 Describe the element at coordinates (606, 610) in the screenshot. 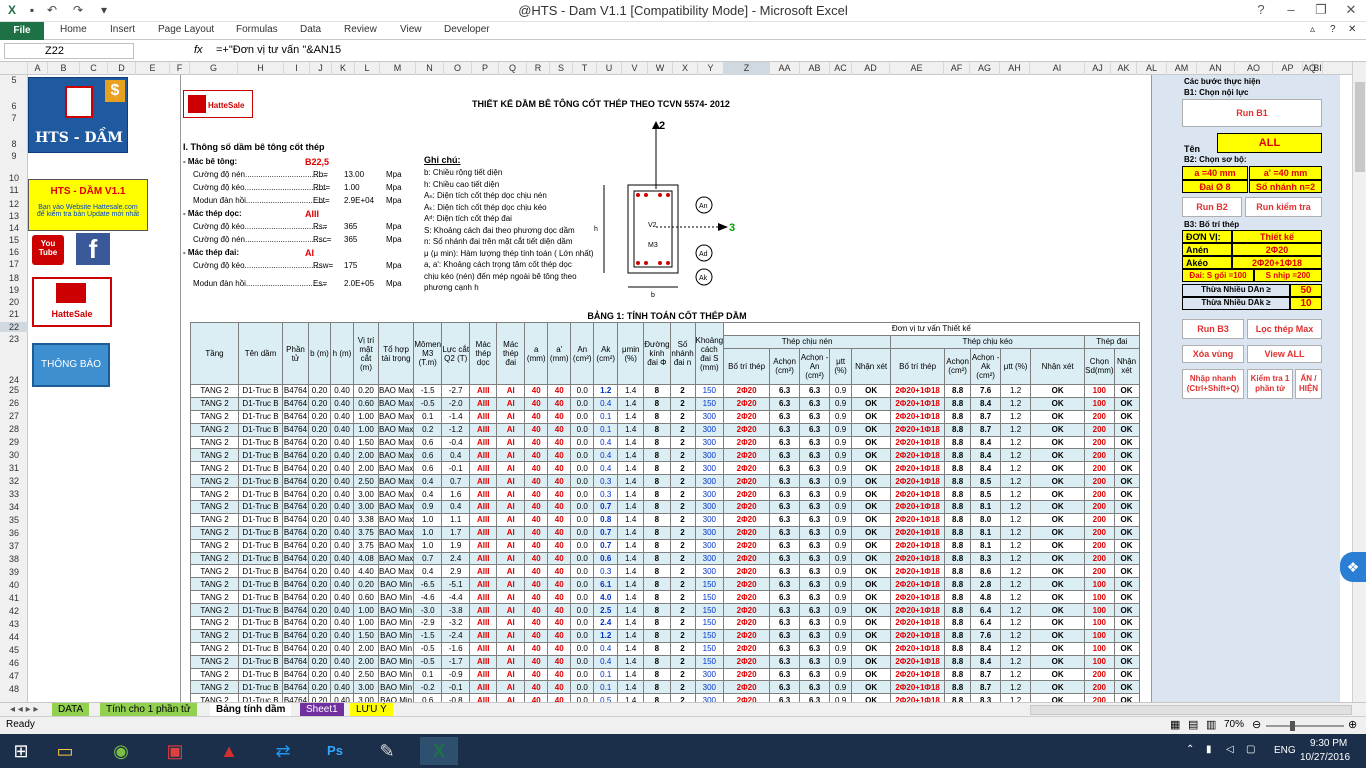

I see `table-cell: 2.5` at that location.